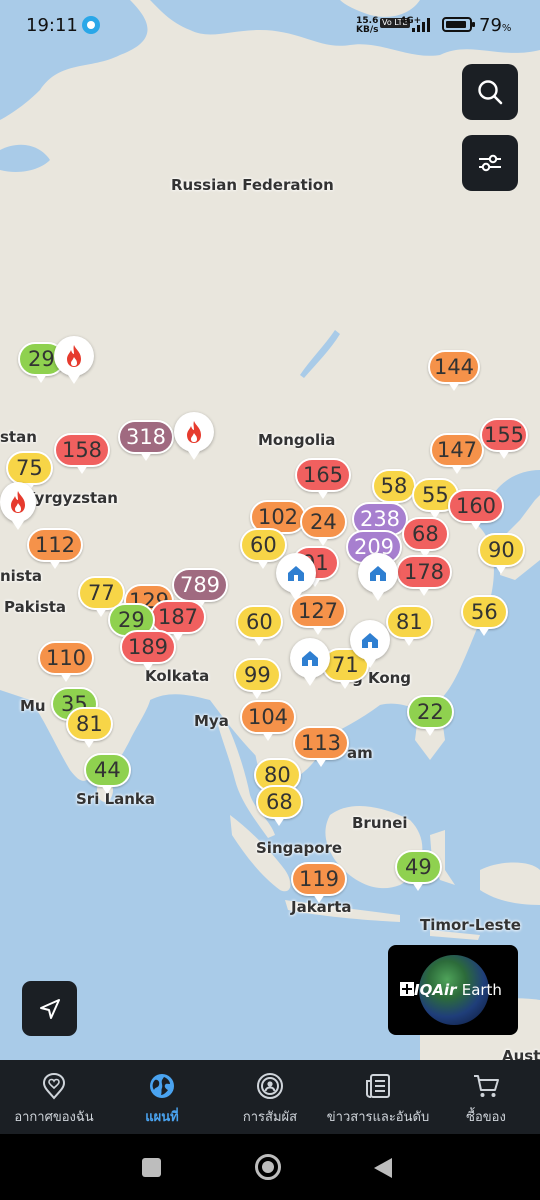 This screenshot has width=540, height=1200. I want to click on aqi-marker: 22, so click(430, 715).